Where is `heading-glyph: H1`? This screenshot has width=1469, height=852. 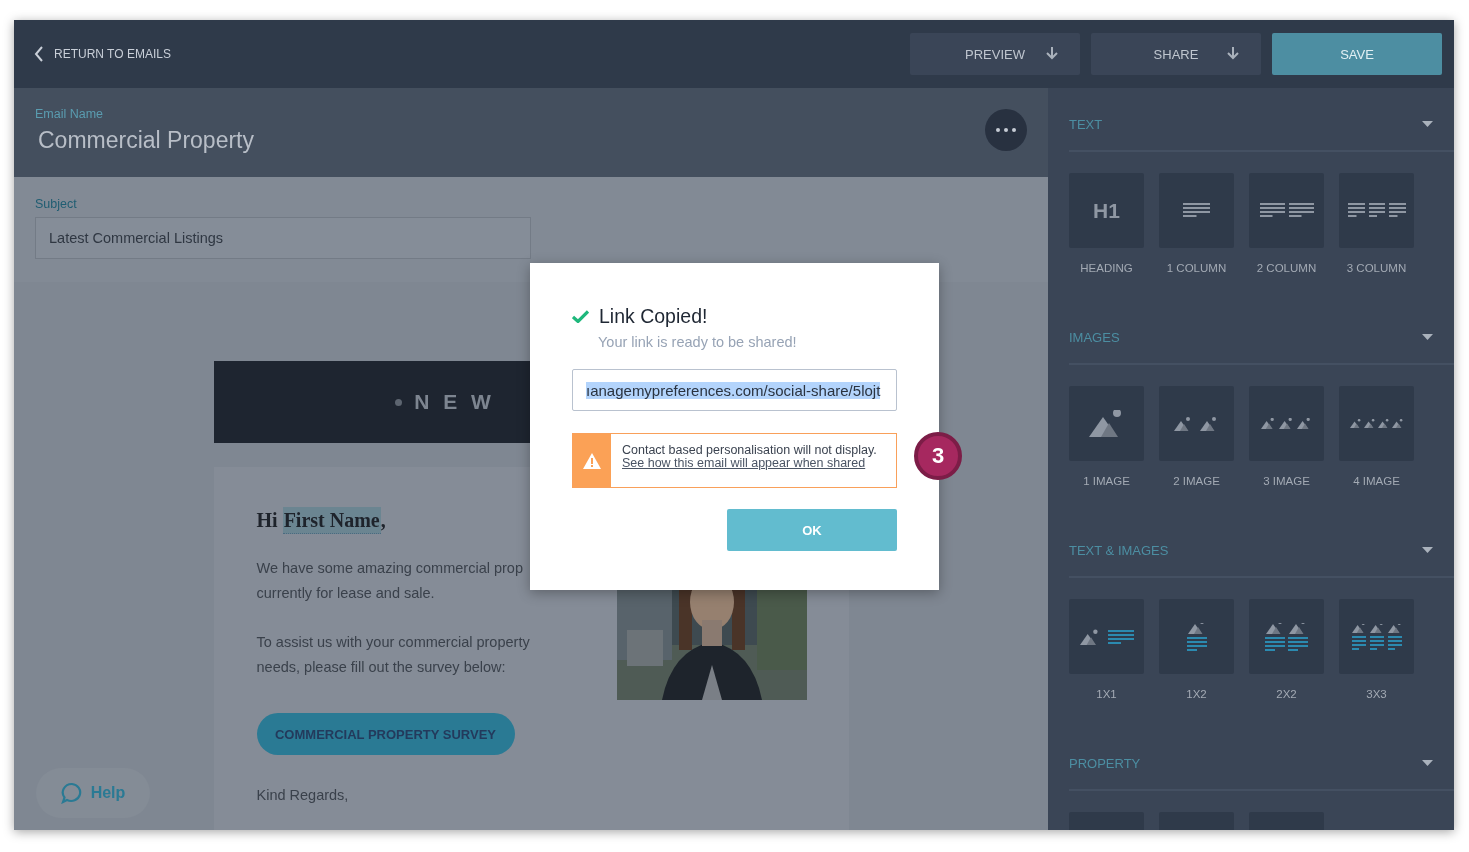 heading-glyph: H1 is located at coordinates (1106, 210).